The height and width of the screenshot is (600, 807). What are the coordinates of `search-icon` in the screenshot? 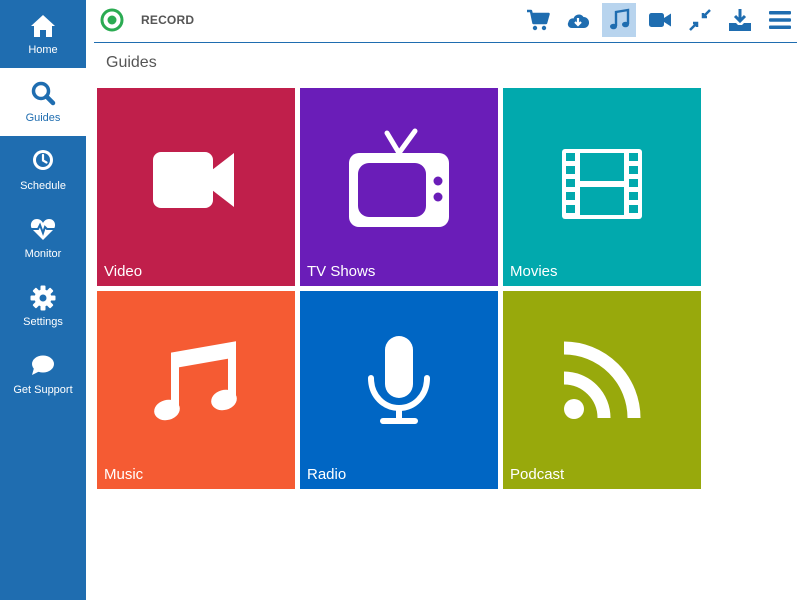 It's located at (43, 93).